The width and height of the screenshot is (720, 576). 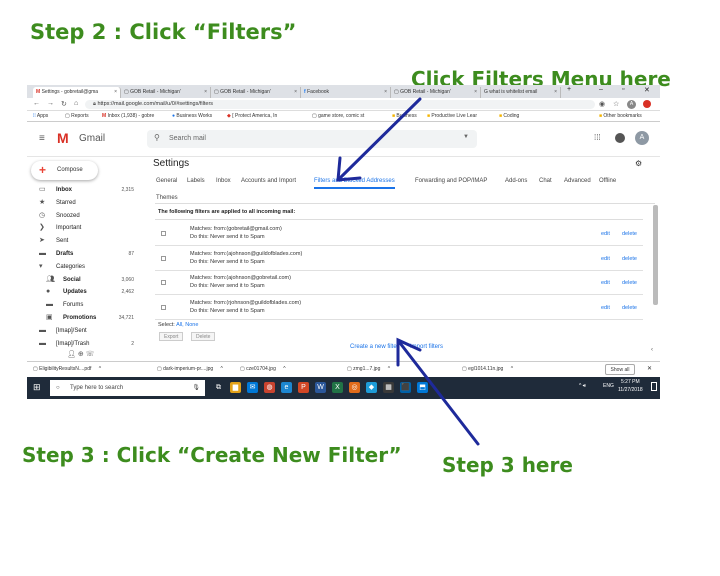 I want to click on arrow-to-filters-tab, so click(x=380, y=138).